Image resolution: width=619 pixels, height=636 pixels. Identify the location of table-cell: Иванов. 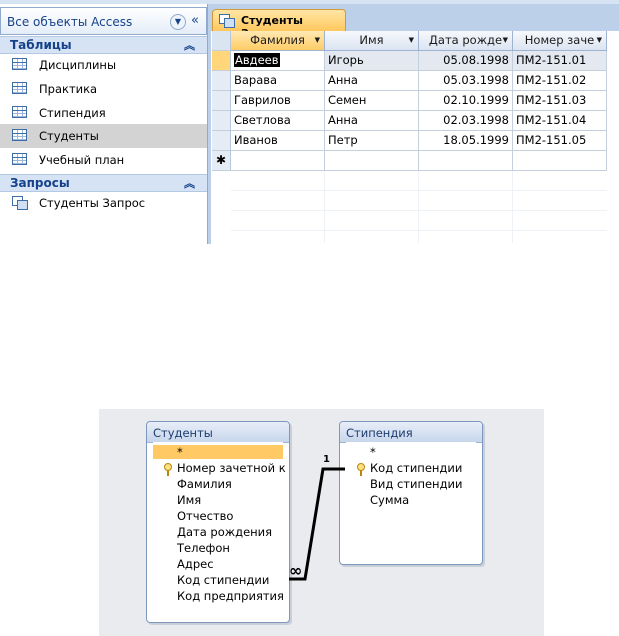
(278, 141).